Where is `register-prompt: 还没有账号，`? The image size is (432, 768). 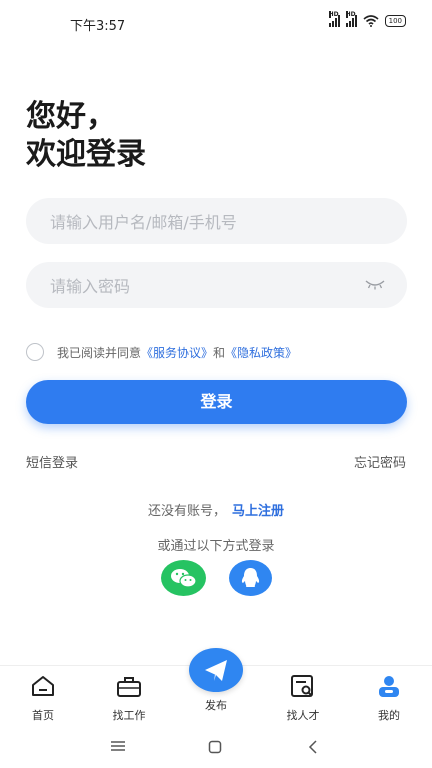
register-prompt: 还没有账号， is located at coordinates (186, 511).